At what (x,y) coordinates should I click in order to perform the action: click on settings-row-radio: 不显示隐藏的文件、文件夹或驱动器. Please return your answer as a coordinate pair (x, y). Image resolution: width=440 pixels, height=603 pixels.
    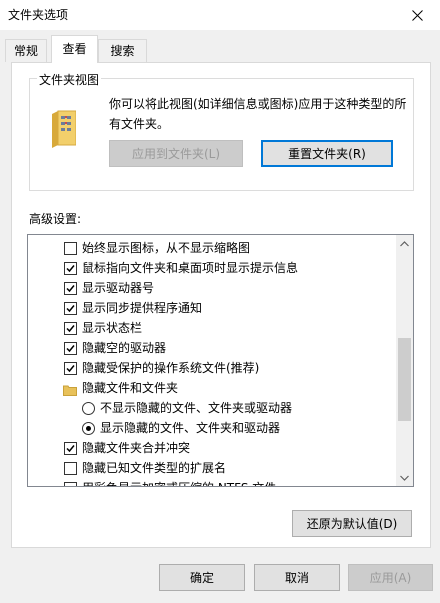
    Looking at the image, I should click on (239, 408).